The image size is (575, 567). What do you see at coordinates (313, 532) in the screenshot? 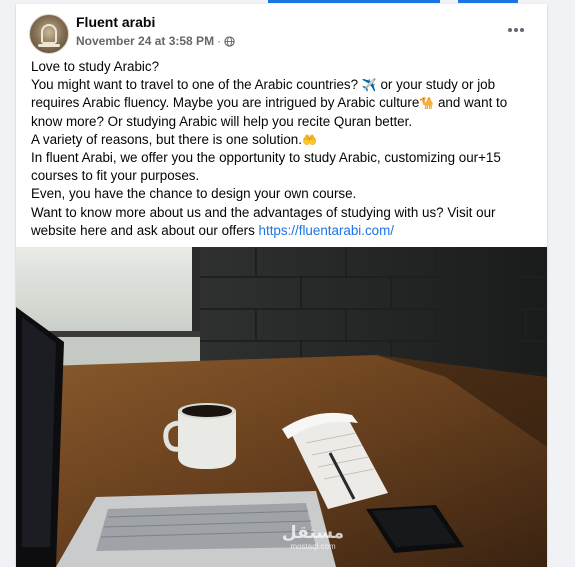
I see `watermark-arabic: مستقل` at bounding box center [313, 532].